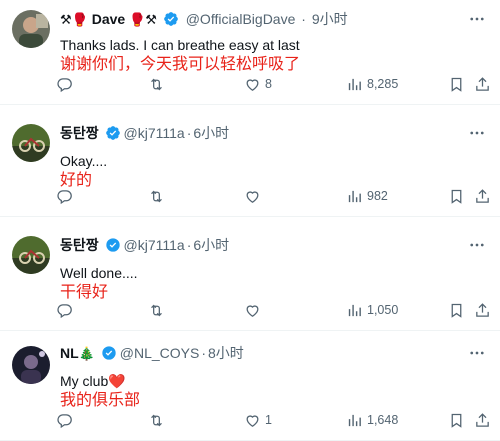 The image size is (500, 441). I want to click on view-count: 1,050, so click(383, 310).